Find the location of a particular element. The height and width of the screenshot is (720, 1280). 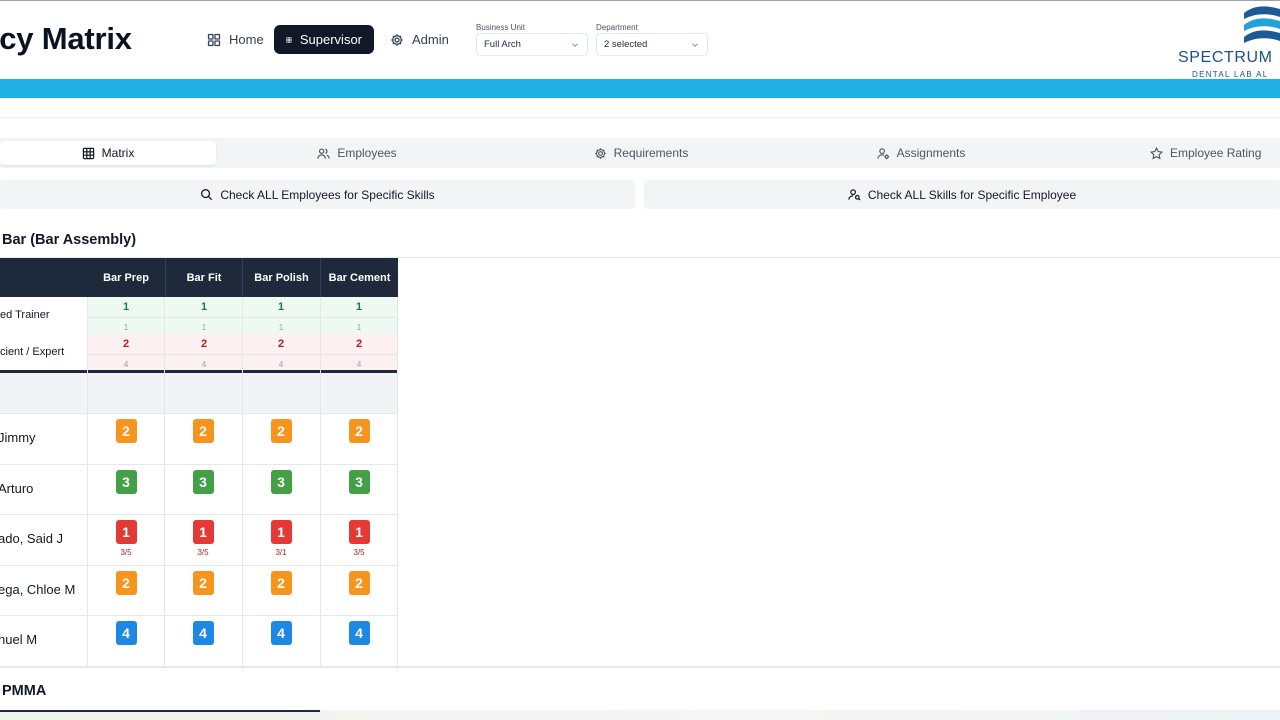

nav-admin: Admin is located at coordinates (419, 39).